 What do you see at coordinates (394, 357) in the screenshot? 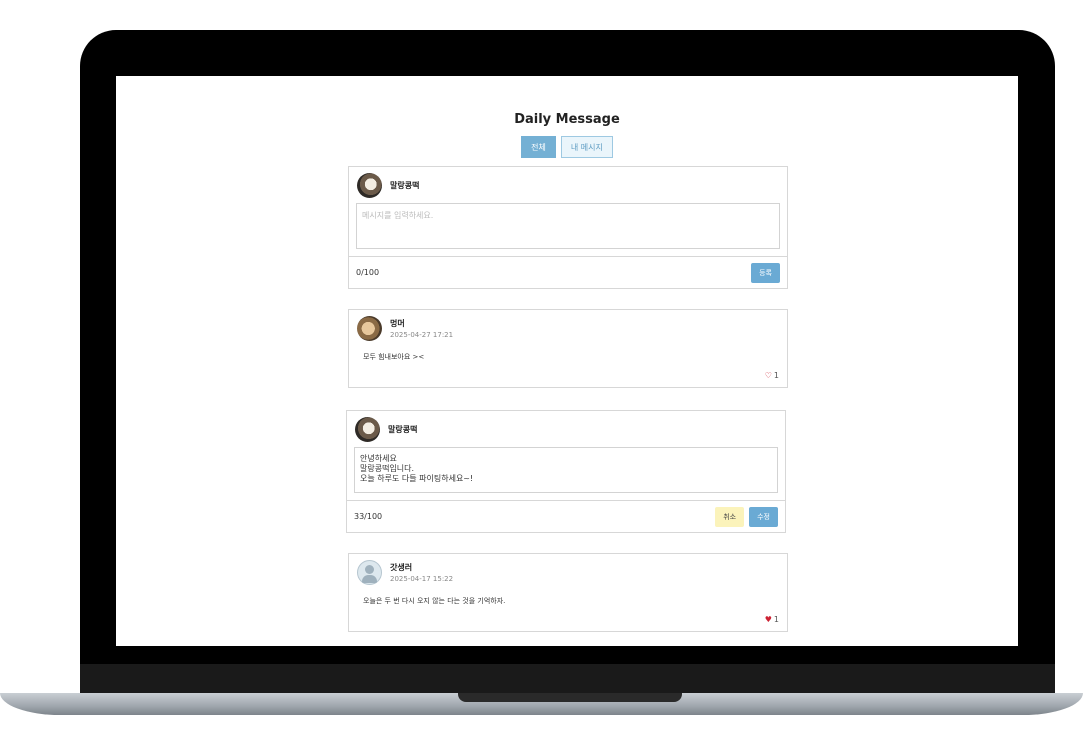
I see `message-text: 모두 힘내보아요 ><` at bounding box center [394, 357].